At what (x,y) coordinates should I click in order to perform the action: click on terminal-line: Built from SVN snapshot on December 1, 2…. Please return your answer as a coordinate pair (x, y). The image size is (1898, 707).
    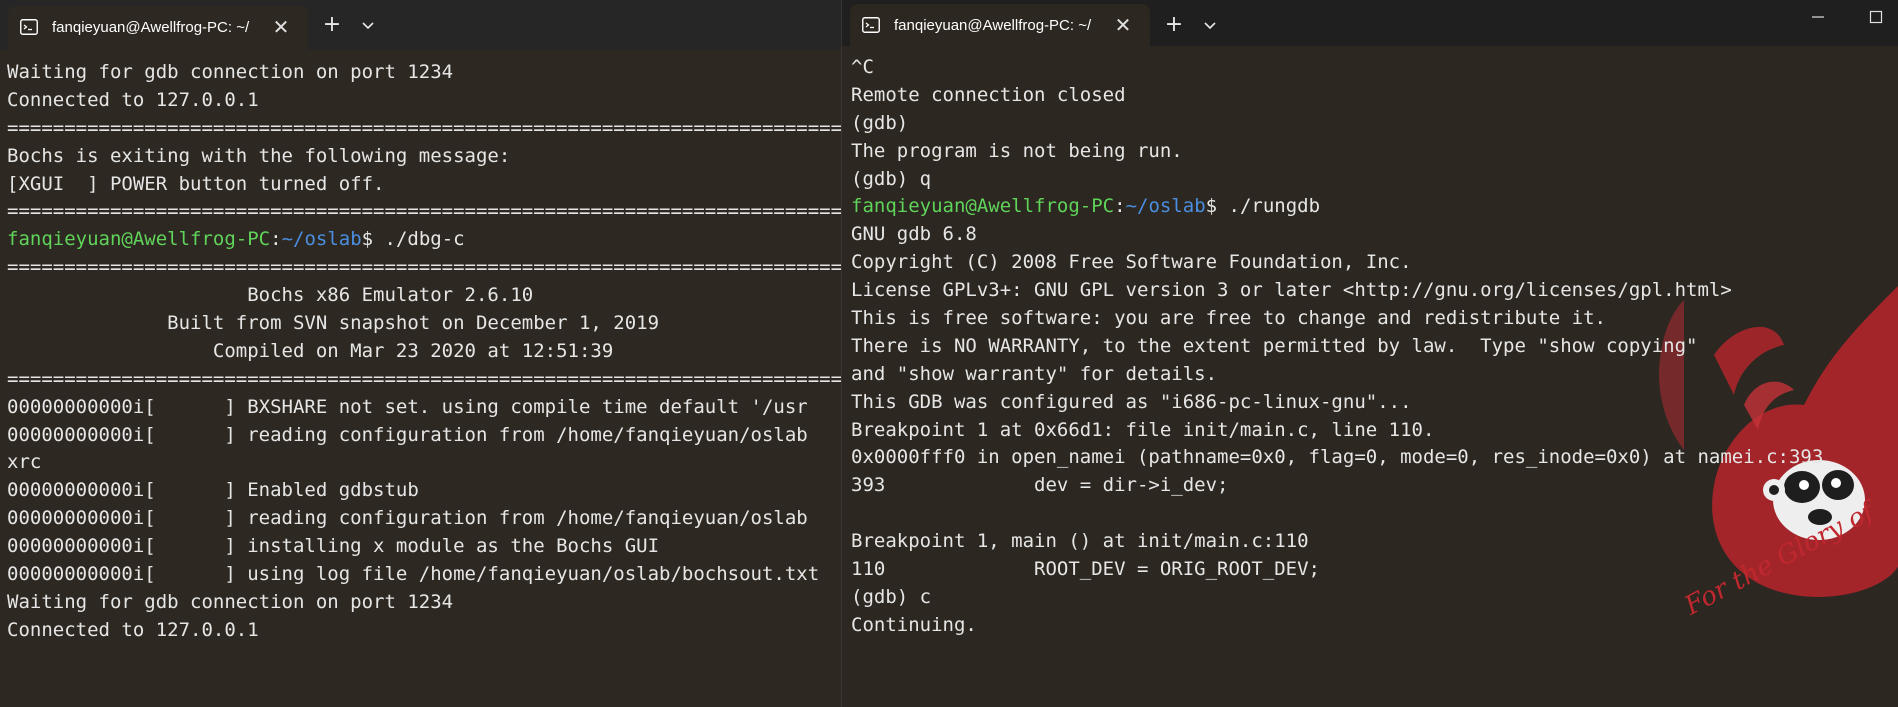
    Looking at the image, I should click on (333, 323).